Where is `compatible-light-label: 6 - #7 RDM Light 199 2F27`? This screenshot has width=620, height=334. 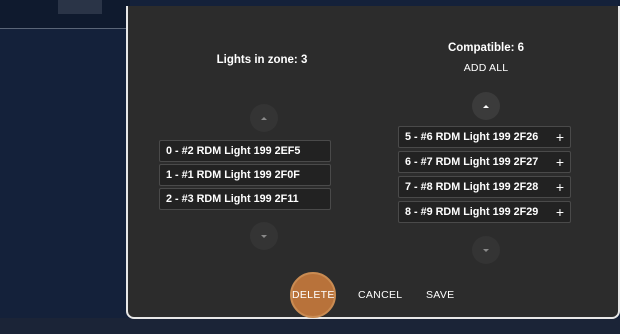
compatible-light-label: 6 - #7 RDM Light 199 2F27 is located at coordinates (472, 162).